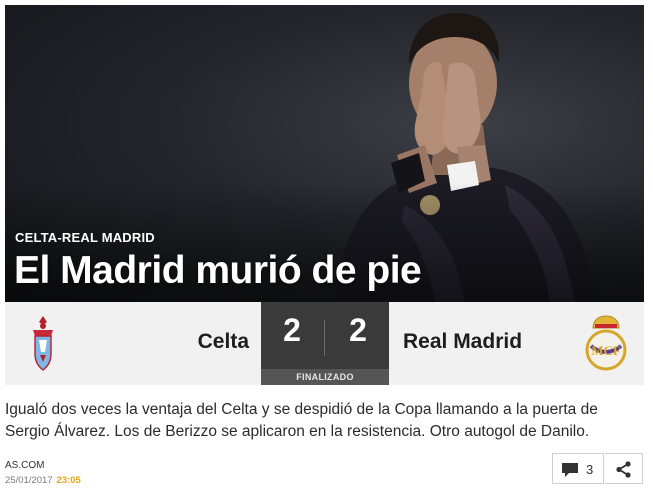 This screenshot has height=496, width=653. Describe the element at coordinates (292, 330) in the screenshot. I see `home-score: 2` at that location.